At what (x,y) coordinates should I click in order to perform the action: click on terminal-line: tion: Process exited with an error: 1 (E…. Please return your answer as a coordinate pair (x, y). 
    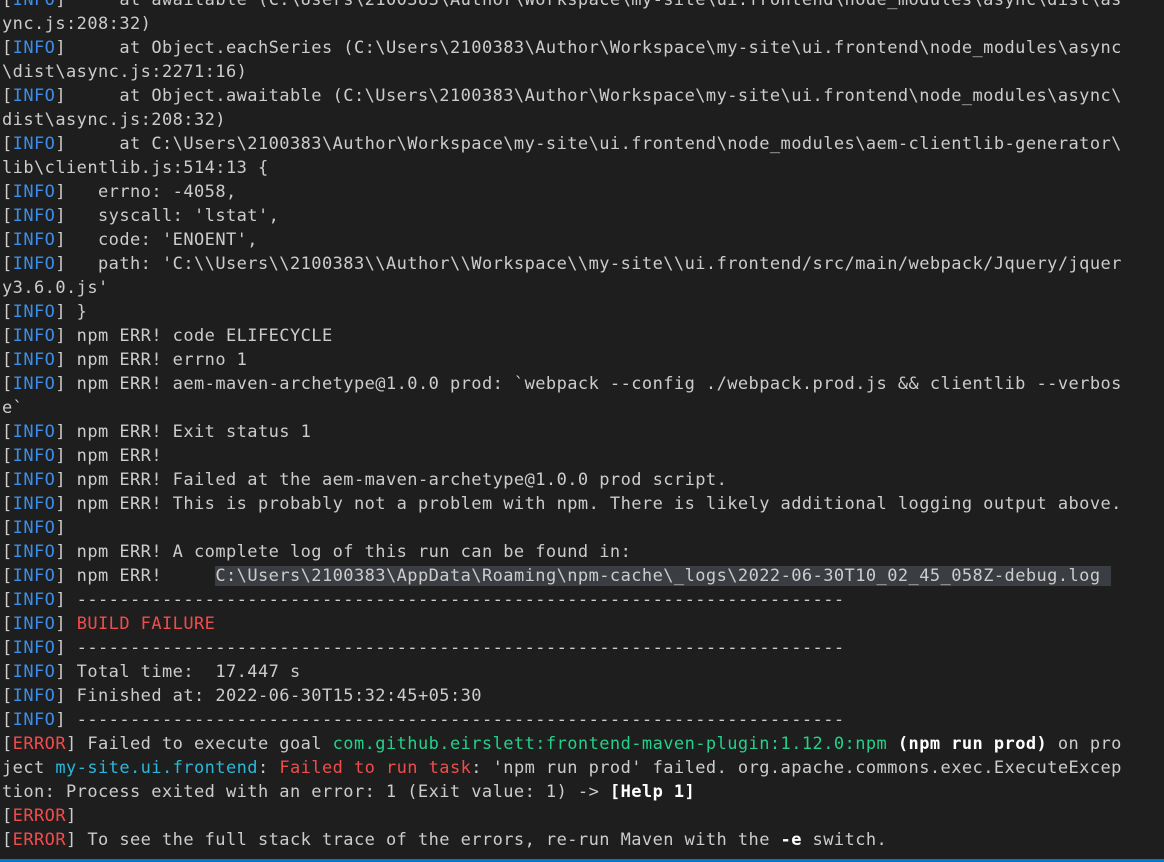
    Looking at the image, I should click on (583, 792).